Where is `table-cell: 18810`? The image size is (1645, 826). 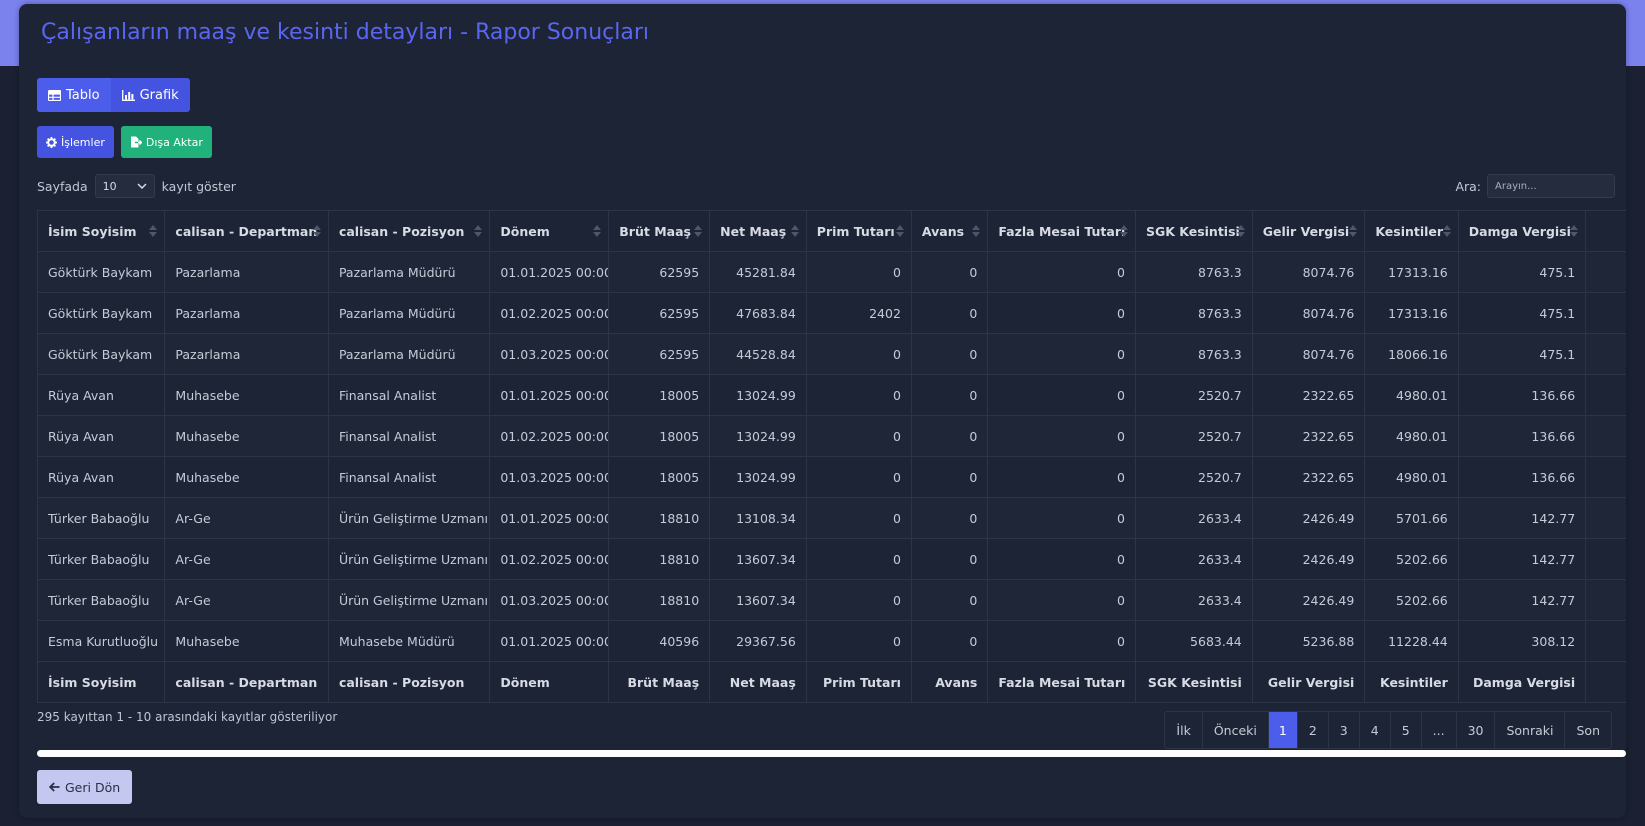 table-cell: 18810 is located at coordinates (659, 600).